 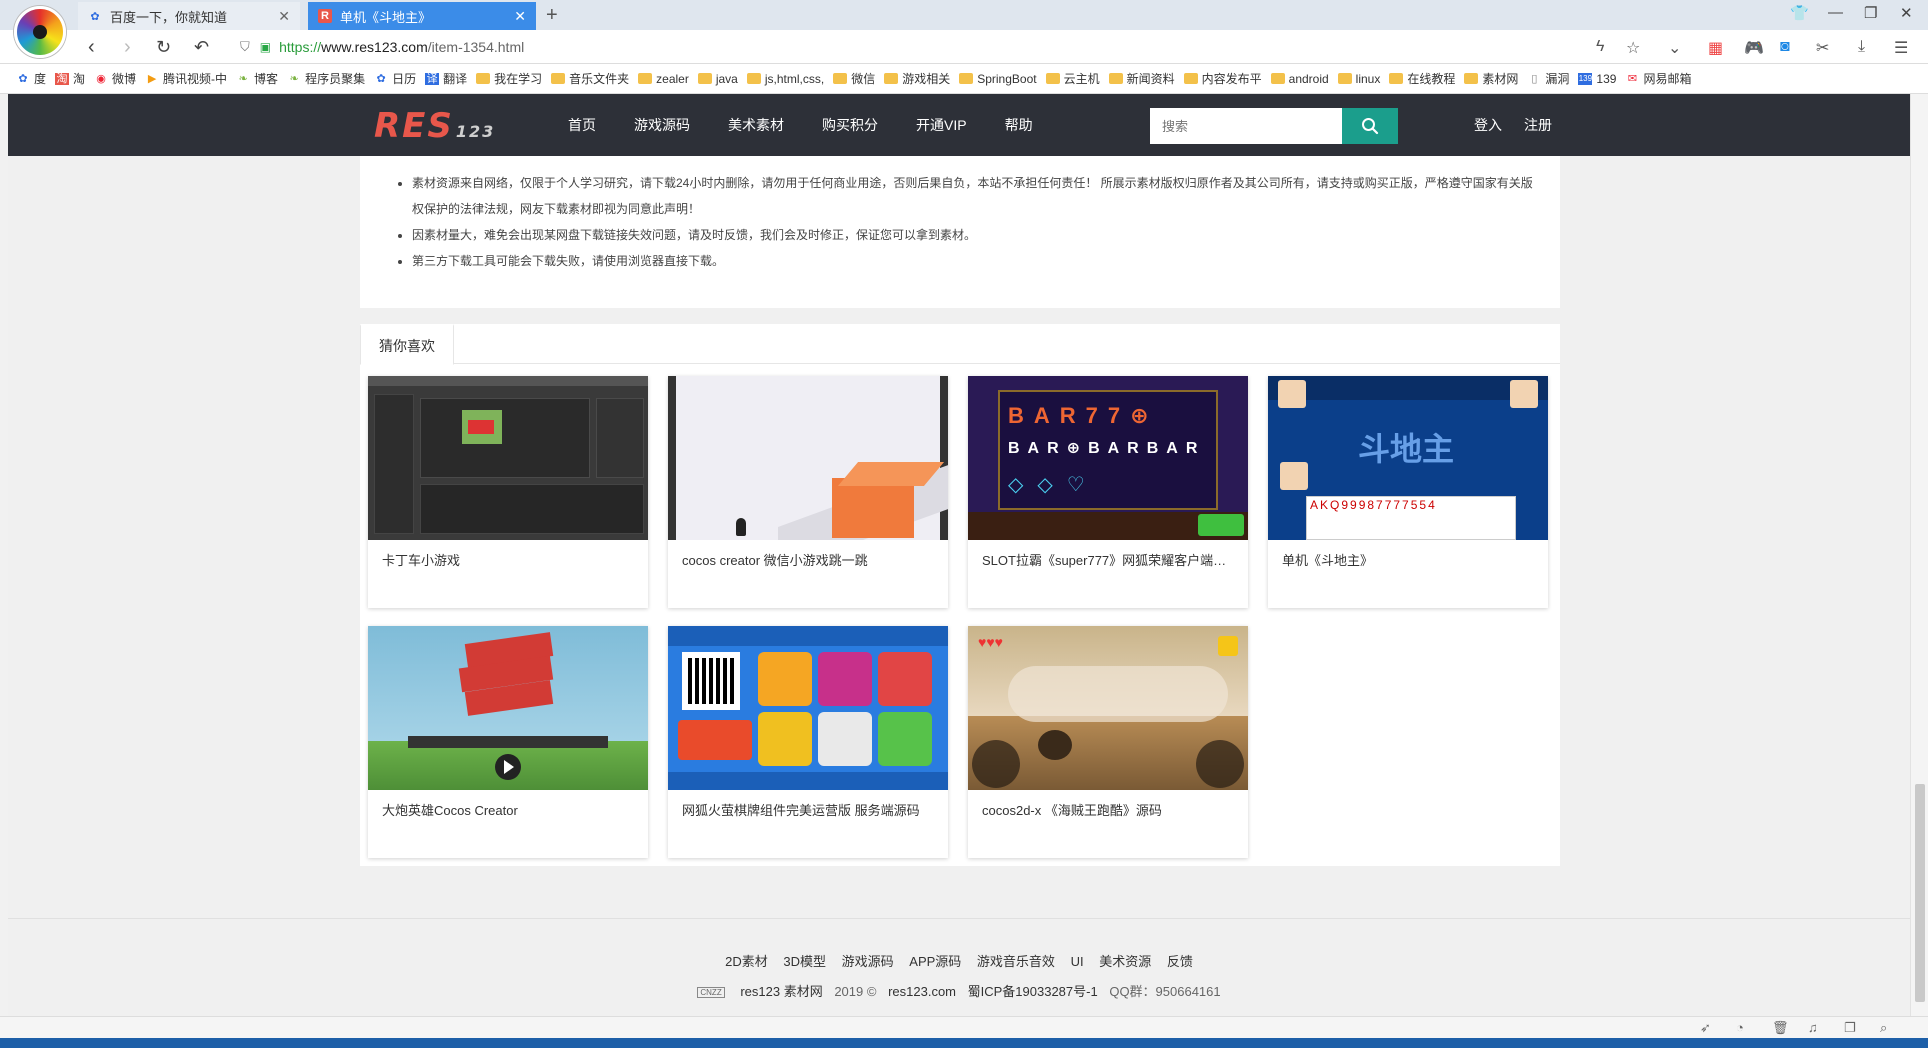 I want to click on card-title: 网狐火萤棋牌组件完美运营版 服务端源码, so click(x=808, y=809).